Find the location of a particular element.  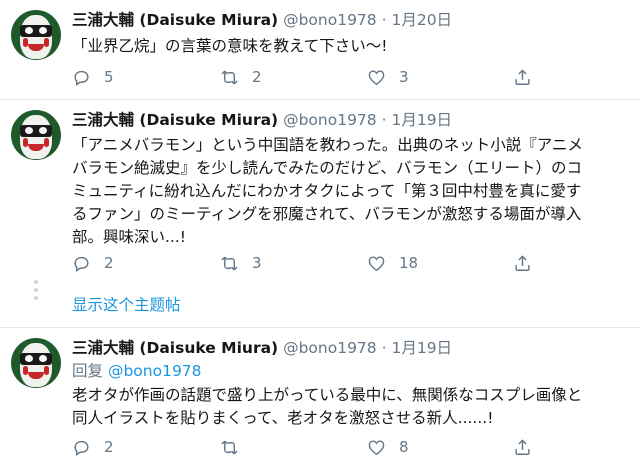

retweet-button: 2 is located at coordinates (241, 77).